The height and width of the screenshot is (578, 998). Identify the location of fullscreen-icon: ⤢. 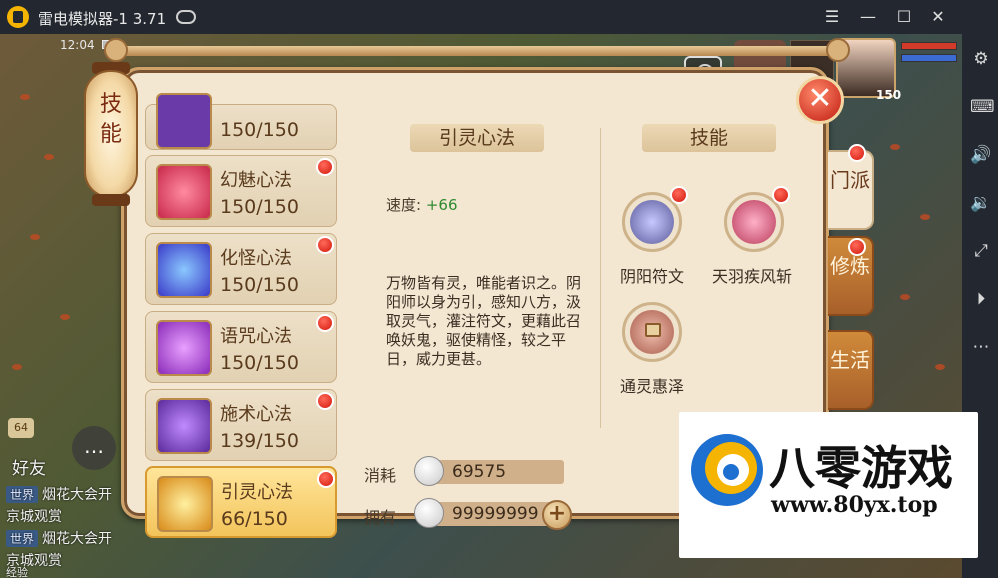
(981, 251).